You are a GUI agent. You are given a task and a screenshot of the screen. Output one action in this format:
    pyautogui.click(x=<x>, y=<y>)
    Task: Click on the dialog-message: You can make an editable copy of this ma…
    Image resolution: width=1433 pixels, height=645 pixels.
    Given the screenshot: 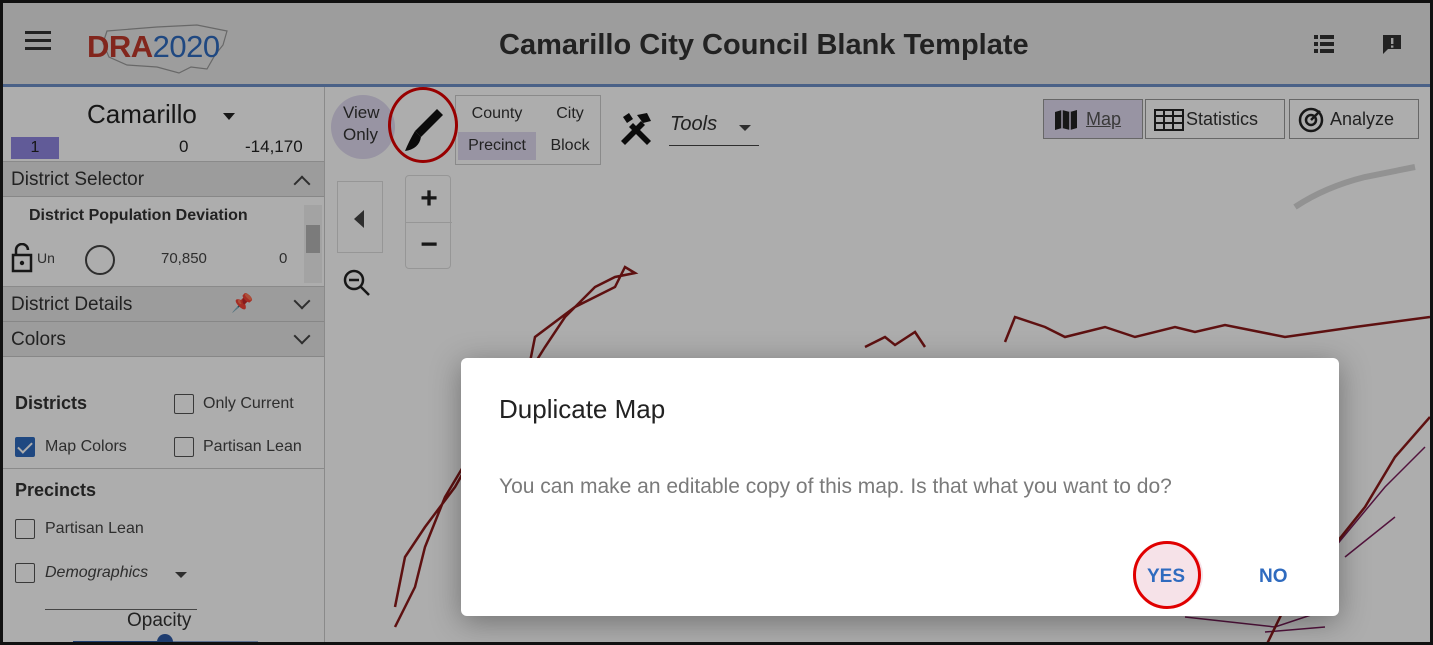 What is the action you would take?
    pyautogui.click(x=835, y=486)
    